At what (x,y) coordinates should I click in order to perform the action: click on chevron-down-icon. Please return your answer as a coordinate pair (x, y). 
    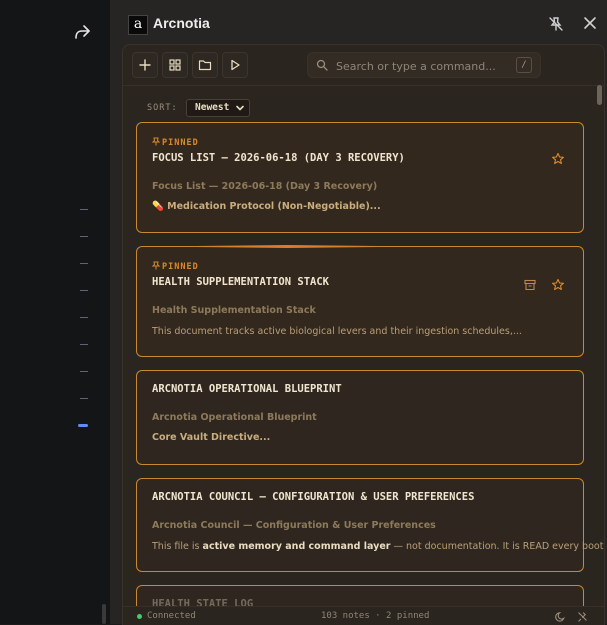
    Looking at the image, I should click on (240, 108).